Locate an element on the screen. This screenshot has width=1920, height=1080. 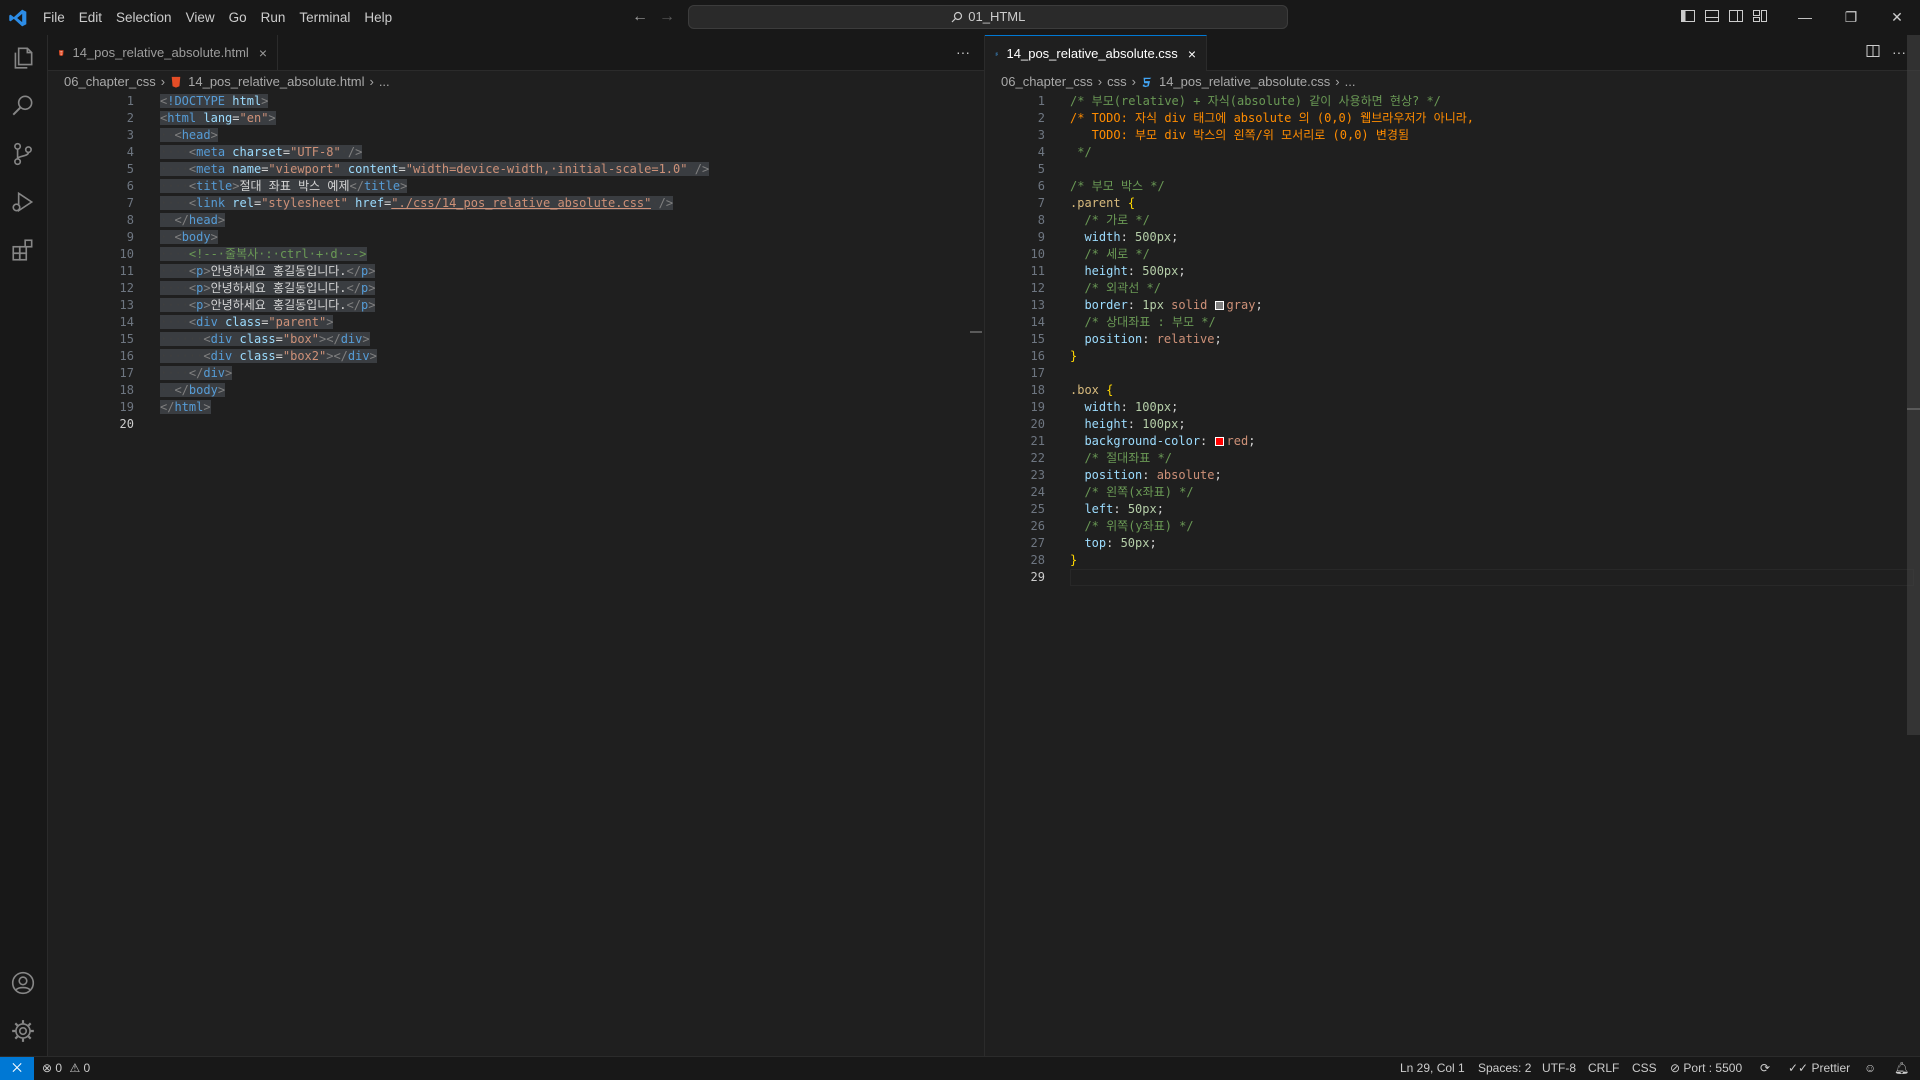
tab-css-file: 14_pos_relative_absolute.css × is located at coordinates (1096, 53).